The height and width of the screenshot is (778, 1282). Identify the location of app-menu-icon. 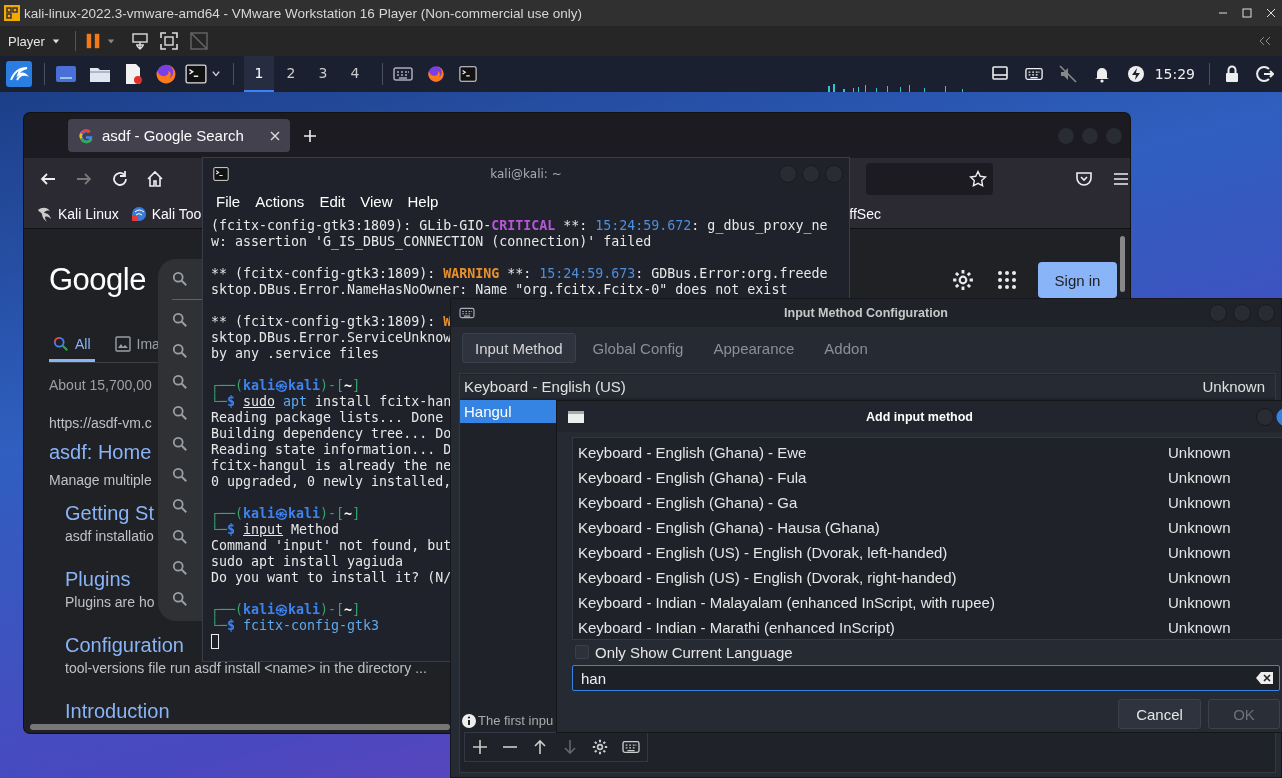
(19, 74).